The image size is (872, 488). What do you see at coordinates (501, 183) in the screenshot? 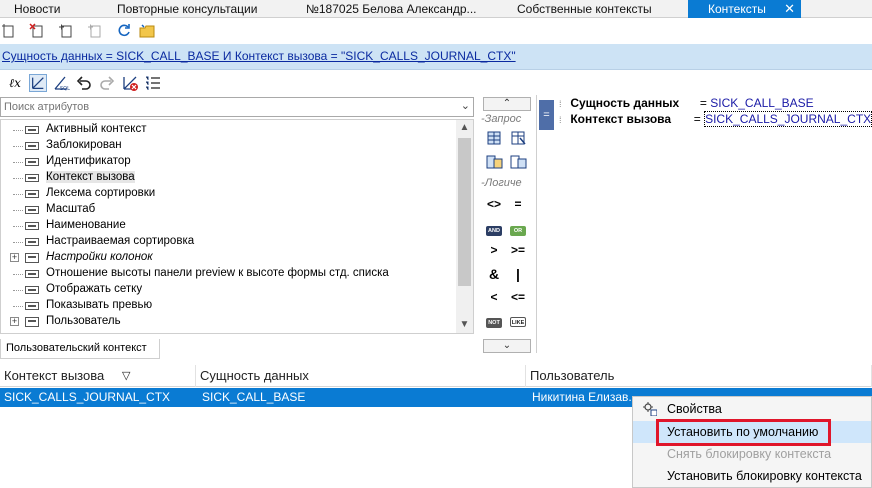
I see `logic-section-caption: -Логиче` at bounding box center [501, 183].